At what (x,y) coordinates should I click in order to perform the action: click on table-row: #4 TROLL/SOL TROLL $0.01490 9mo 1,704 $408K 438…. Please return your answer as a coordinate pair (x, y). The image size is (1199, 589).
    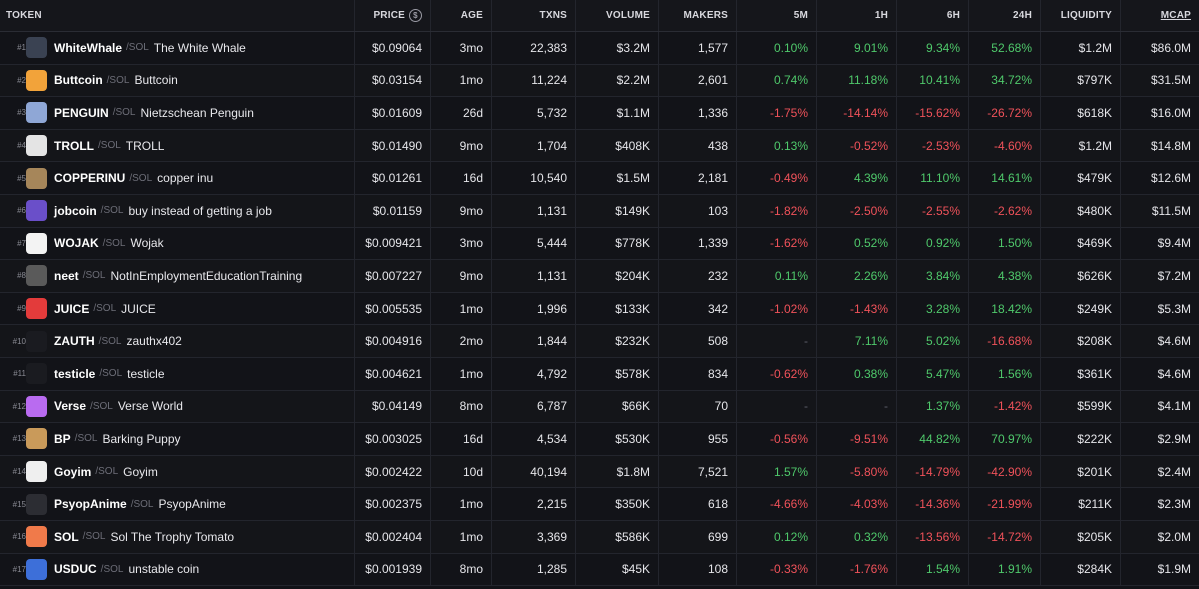
    Looking at the image, I should click on (599, 146).